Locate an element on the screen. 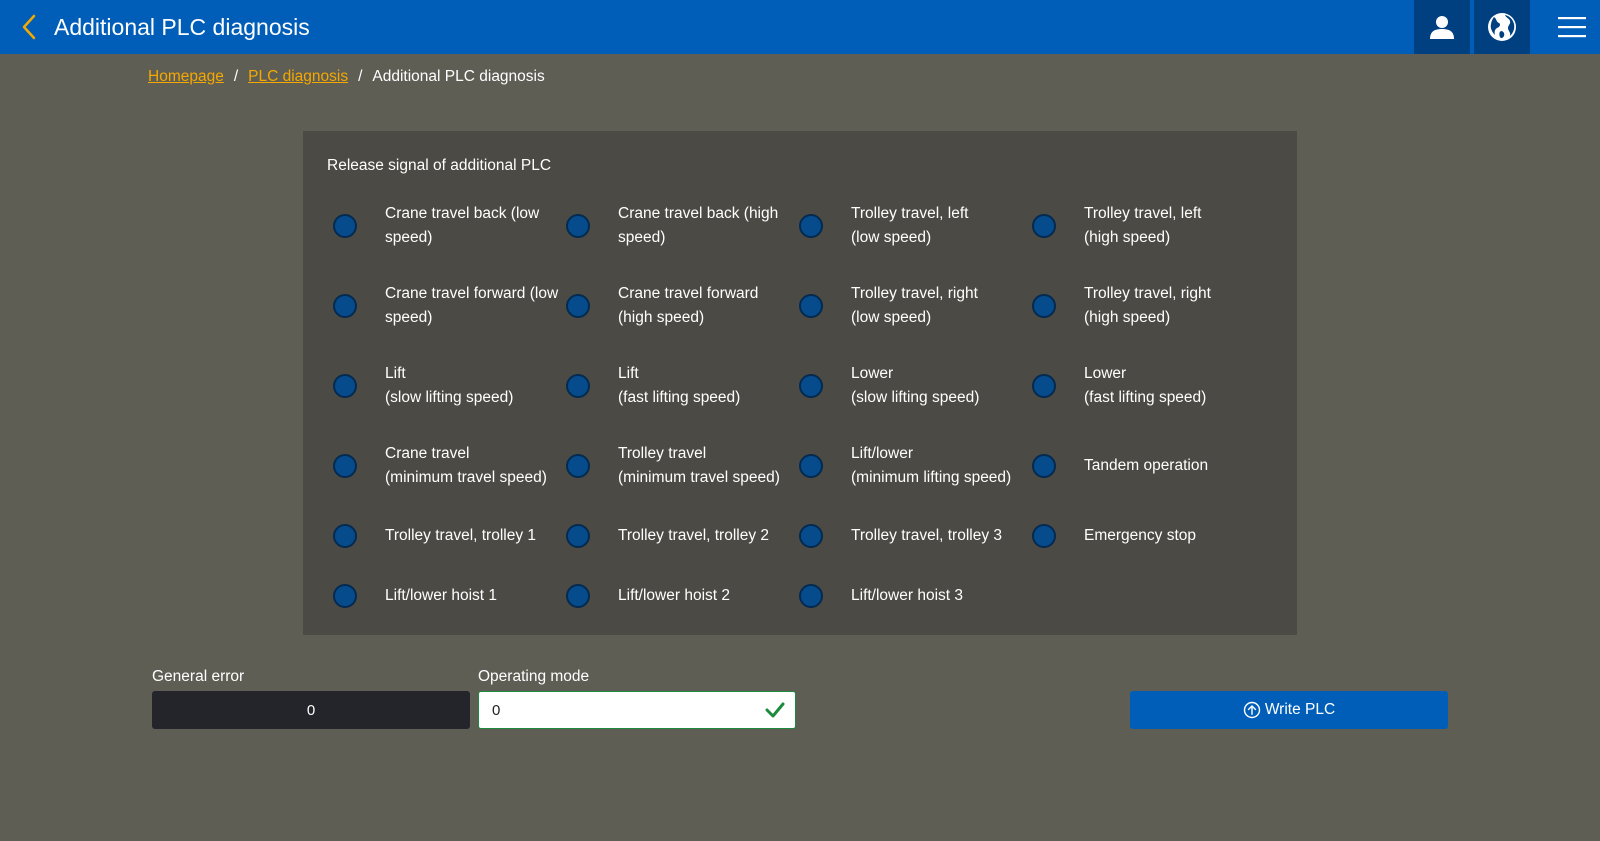 This screenshot has height=841, width=1600. signal-item: Lift/lower hoist 3 is located at coordinates (915, 596).